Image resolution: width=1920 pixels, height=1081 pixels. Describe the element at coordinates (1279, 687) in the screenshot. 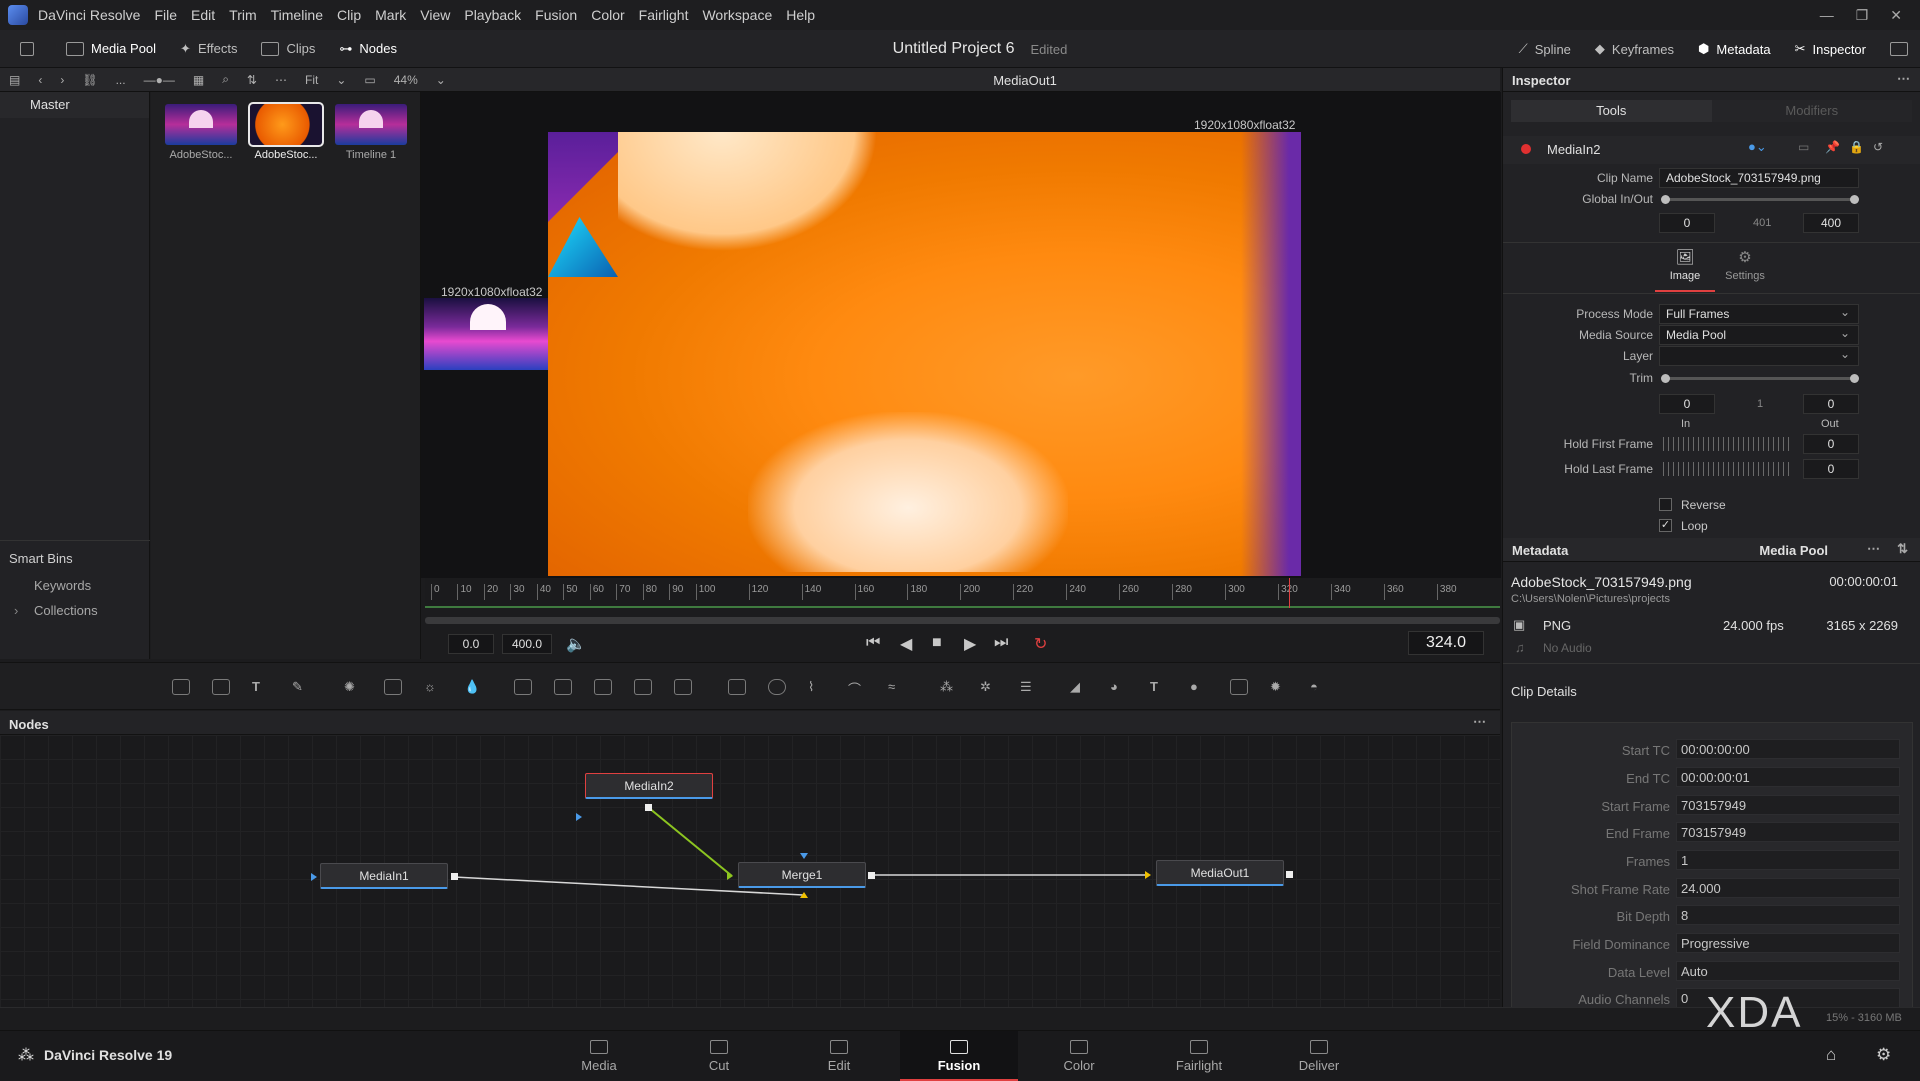

I see `light3d-icon: ✹` at that location.